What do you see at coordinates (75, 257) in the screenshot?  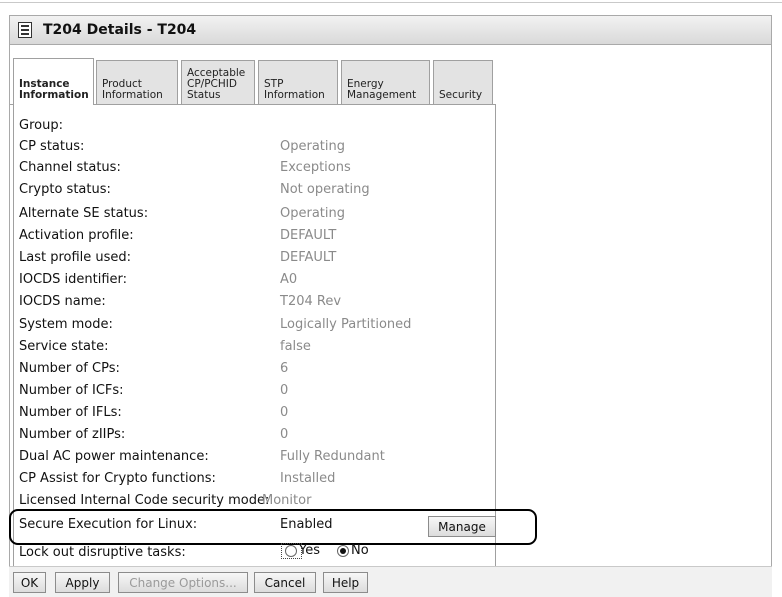 I see `field-label-last-profile-used: Last profile used:` at bounding box center [75, 257].